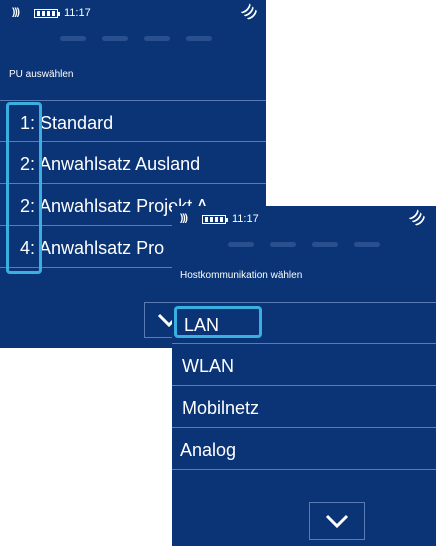  I want to click on item-label: Mobilnetz, so click(221, 408).